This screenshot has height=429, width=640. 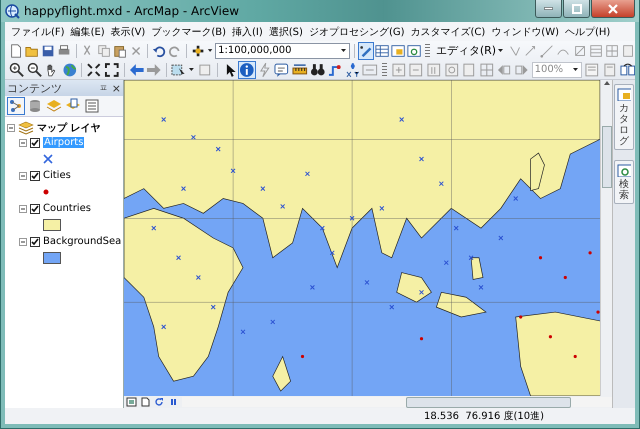 What do you see at coordinates (136, 70) in the screenshot?
I see `back-arrow-icon` at bounding box center [136, 70].